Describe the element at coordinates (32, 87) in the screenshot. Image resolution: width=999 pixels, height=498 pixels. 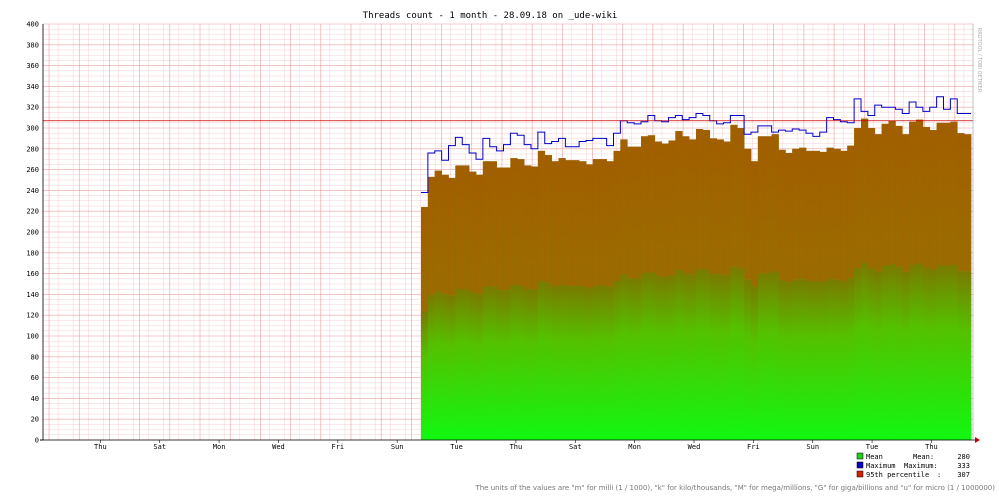
I see `y-tick-label: 340` at that location.